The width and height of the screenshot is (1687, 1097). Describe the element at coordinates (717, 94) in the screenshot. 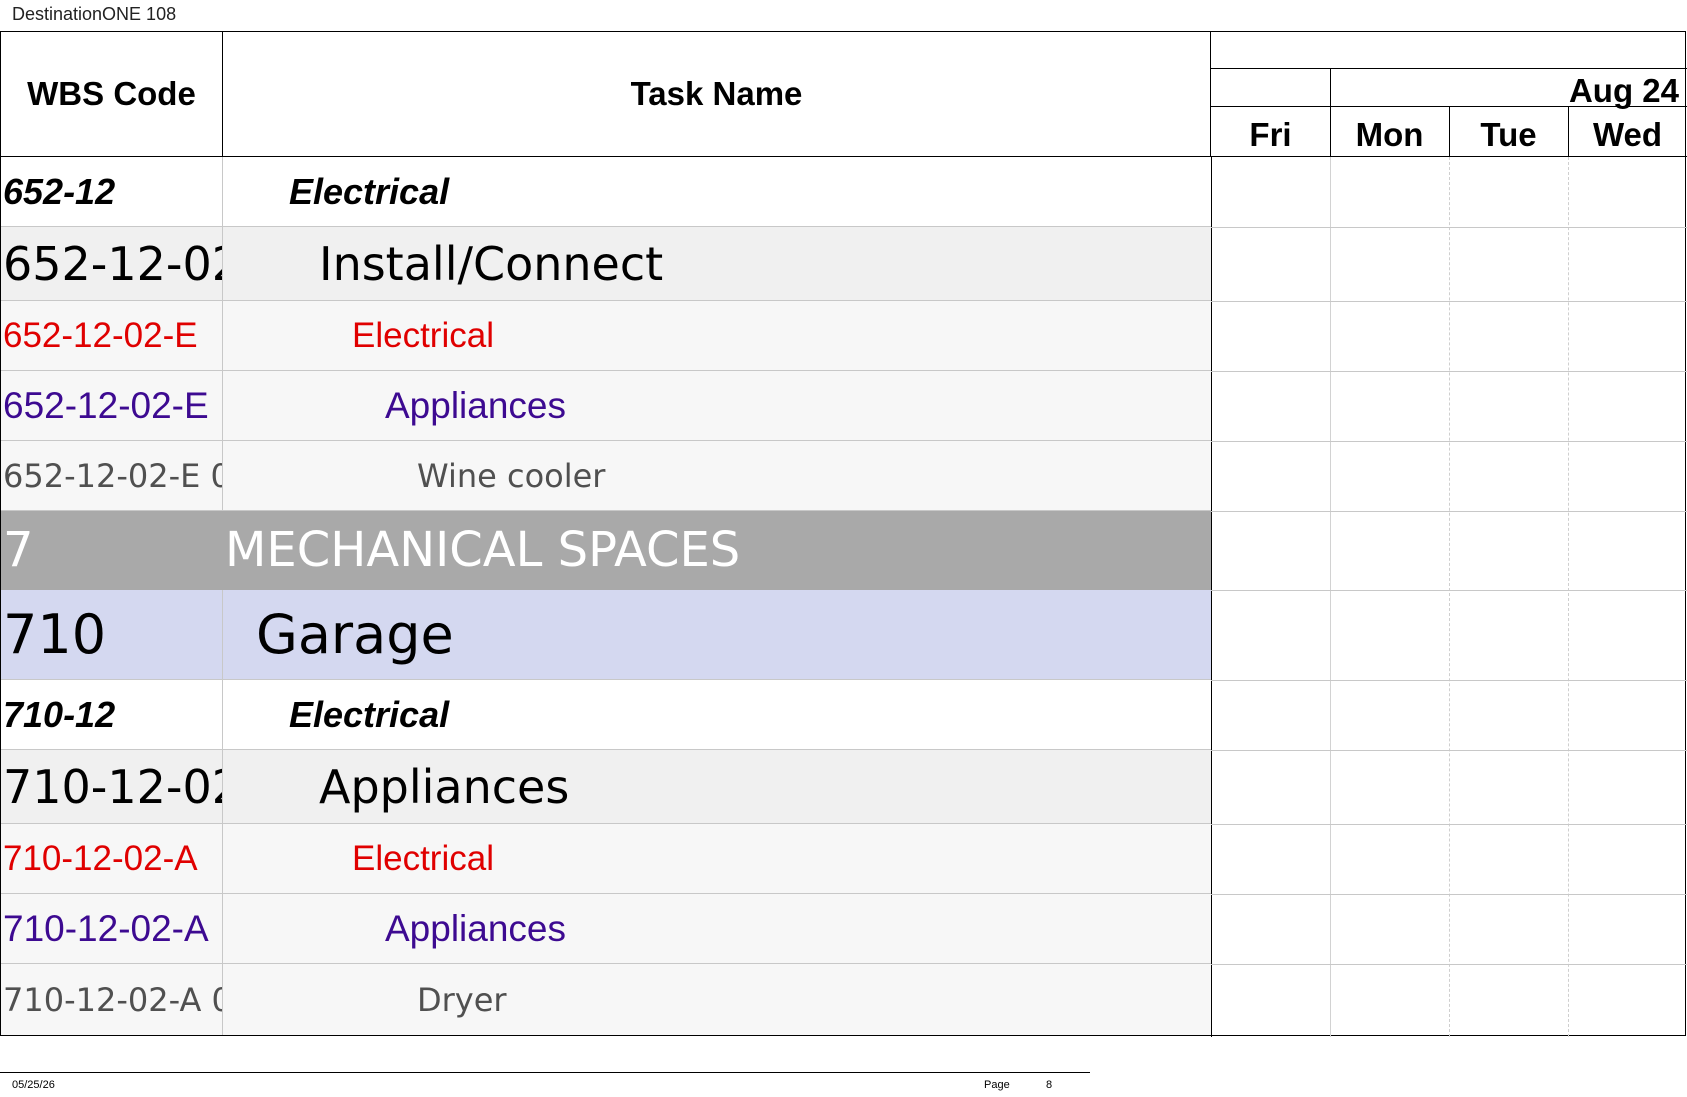

I see `column-header-task-name: Task Name` at that location.